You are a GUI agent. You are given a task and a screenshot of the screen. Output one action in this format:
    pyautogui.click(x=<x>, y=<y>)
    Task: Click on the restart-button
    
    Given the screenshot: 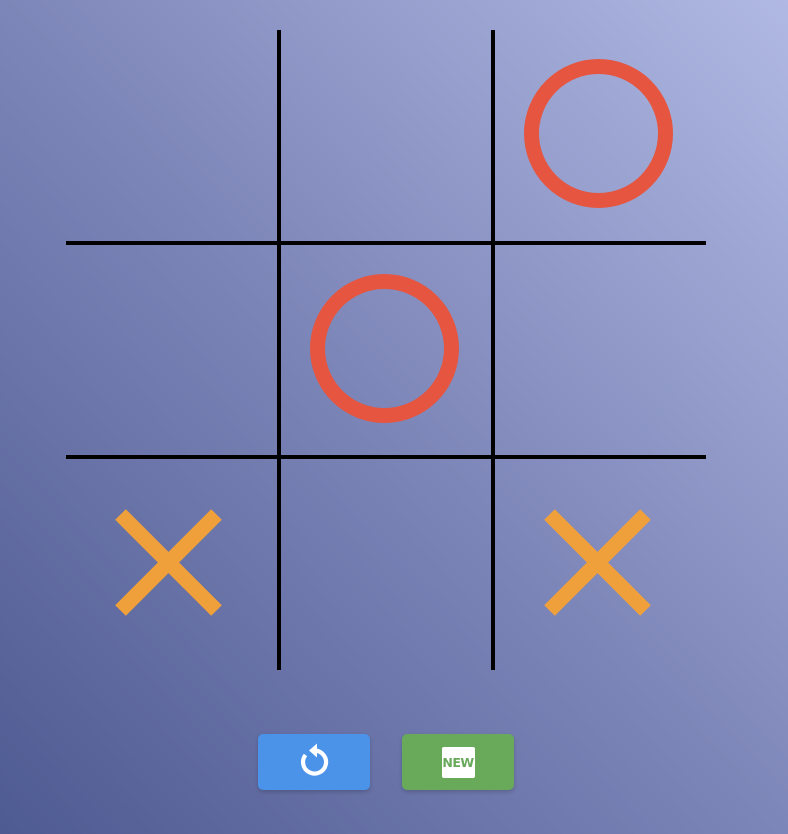 What is the action you would take?
    pyautogui.click(x=314, y=762)
    